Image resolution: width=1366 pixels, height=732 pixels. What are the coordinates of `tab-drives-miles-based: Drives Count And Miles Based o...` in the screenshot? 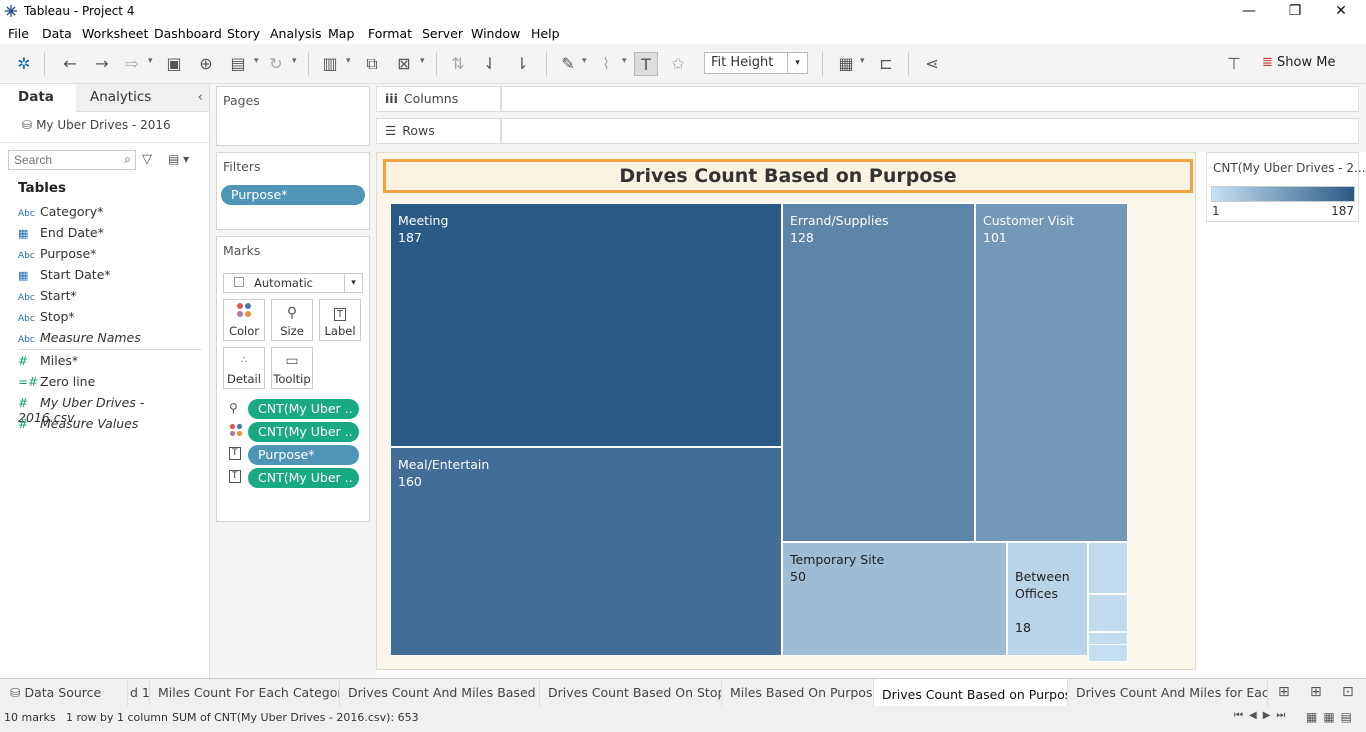 It's located at (440, 693).